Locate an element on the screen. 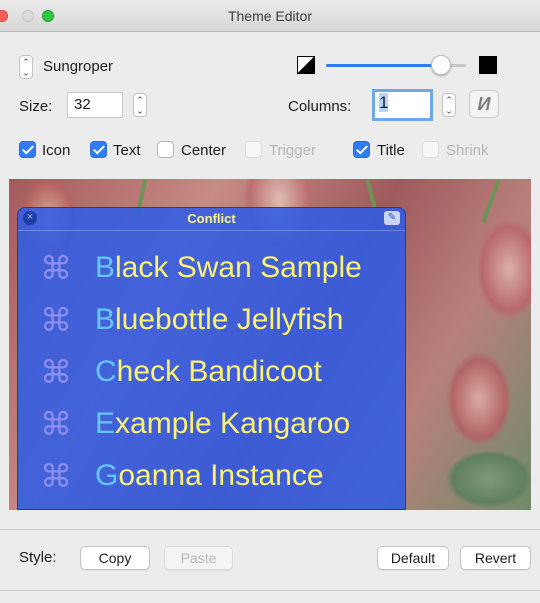 This screenshot has width=540, height=603. contrast-slider is located at coordinates (396, 65).